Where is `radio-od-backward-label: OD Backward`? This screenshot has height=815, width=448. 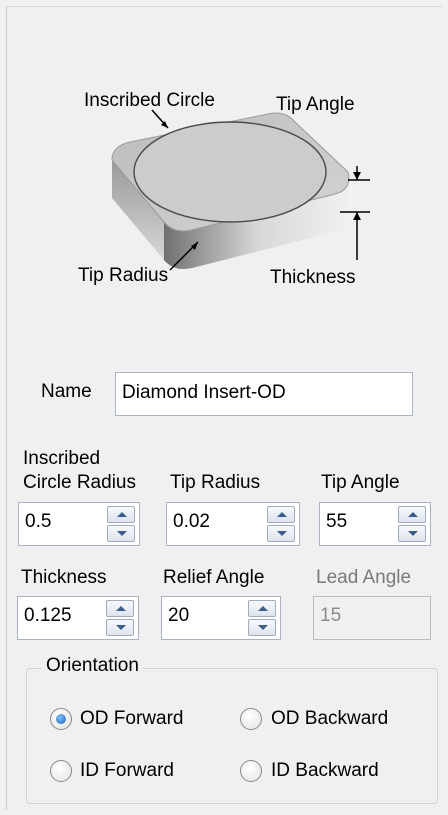
radio-od-backward-label: OD Backward is located at coordinates (329, 719).